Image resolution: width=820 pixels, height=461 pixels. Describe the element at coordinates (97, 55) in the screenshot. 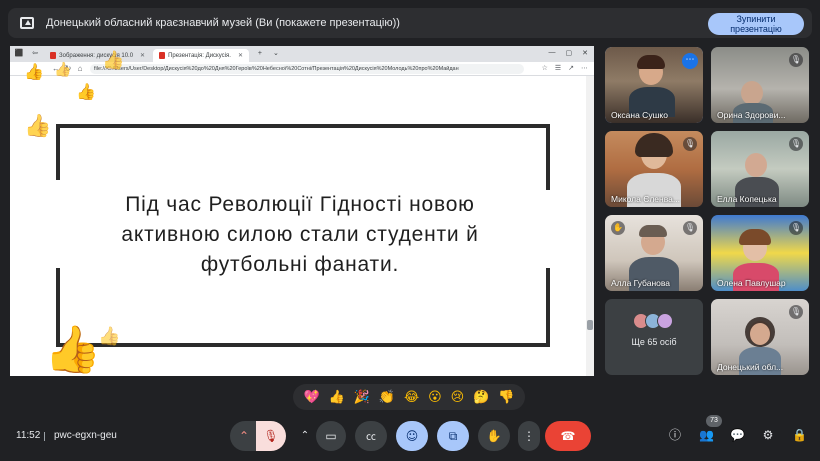

I see `browser-tab-image: Зображення: дискусія 10.0 ✕` at that location.